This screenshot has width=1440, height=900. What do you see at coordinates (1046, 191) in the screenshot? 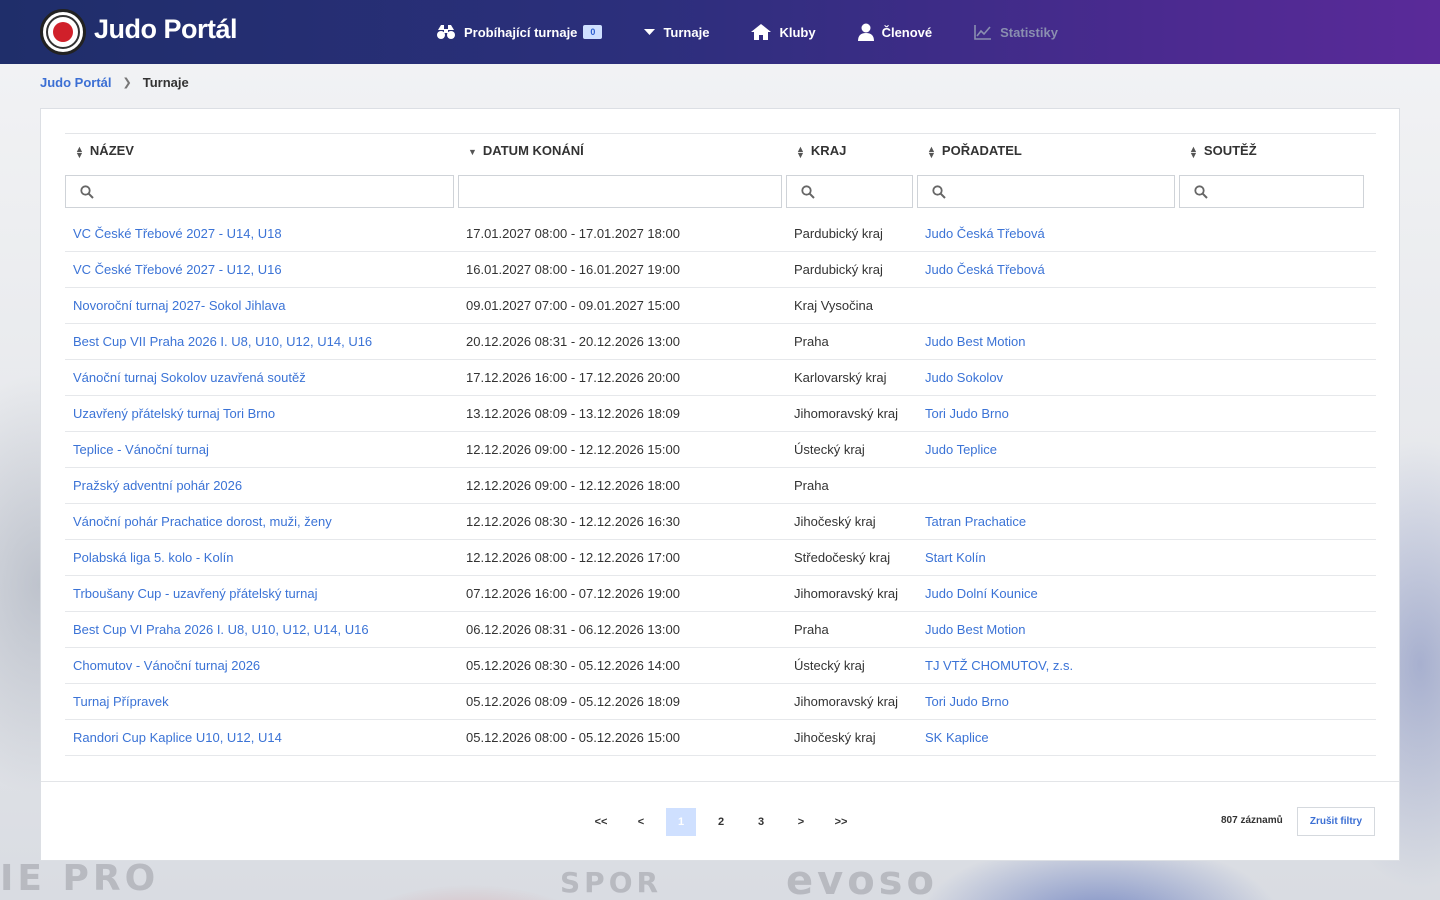
I see `filter-organizer-input` at bounding box center [1046, 191].